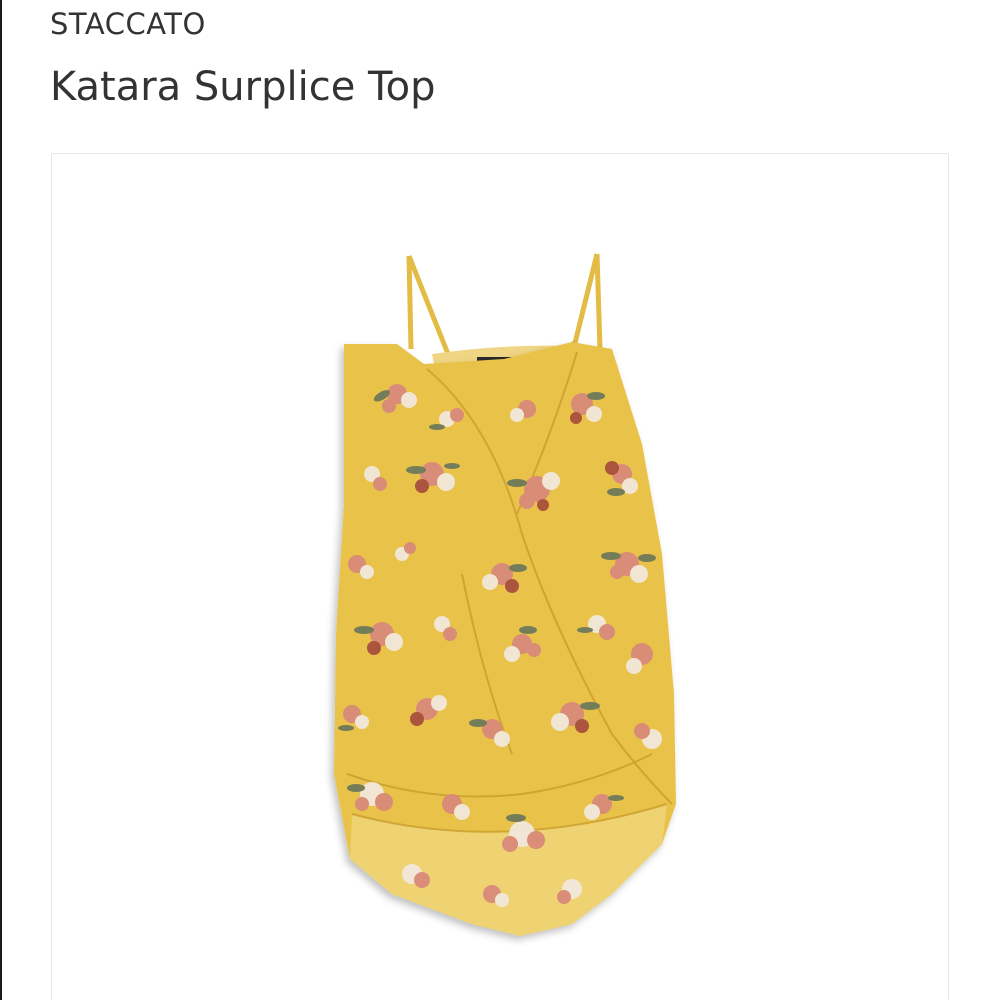 The height and width of the screenshot is (1000, 1000). Describe the element at coordinates (243, 87) in the screenshot. I see `product-title: Katara Surplice Top` at that location.